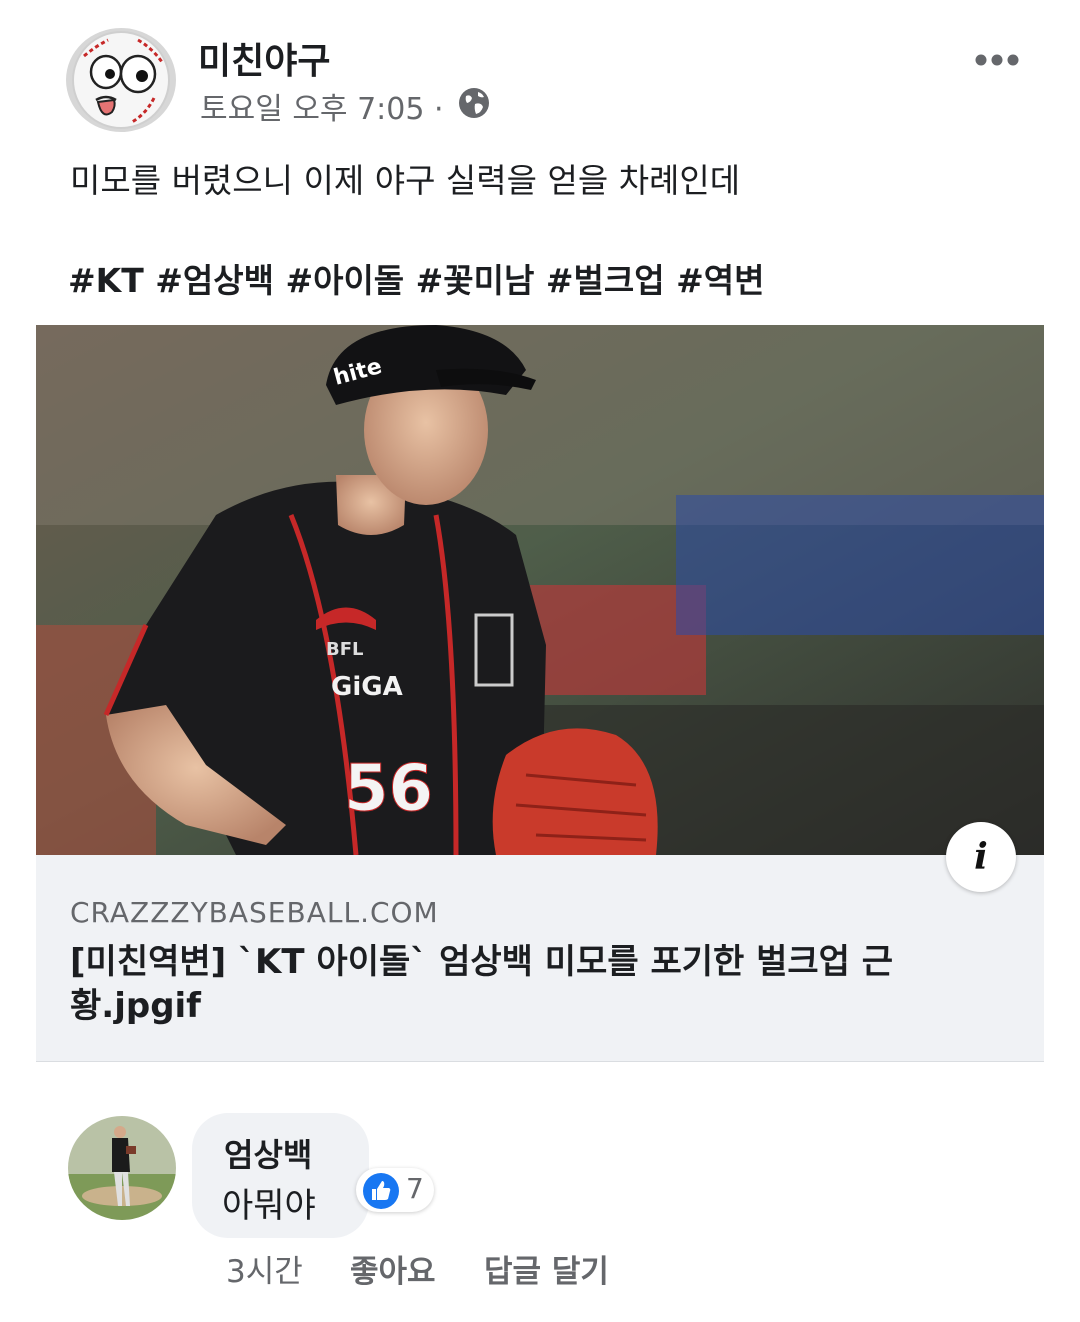 This screenshot has height=1322, width=1080. I want to click on post-caption: 미모를 버렸으니 이제 야구 실력을 얻을 차례인데, so click(405, 180).